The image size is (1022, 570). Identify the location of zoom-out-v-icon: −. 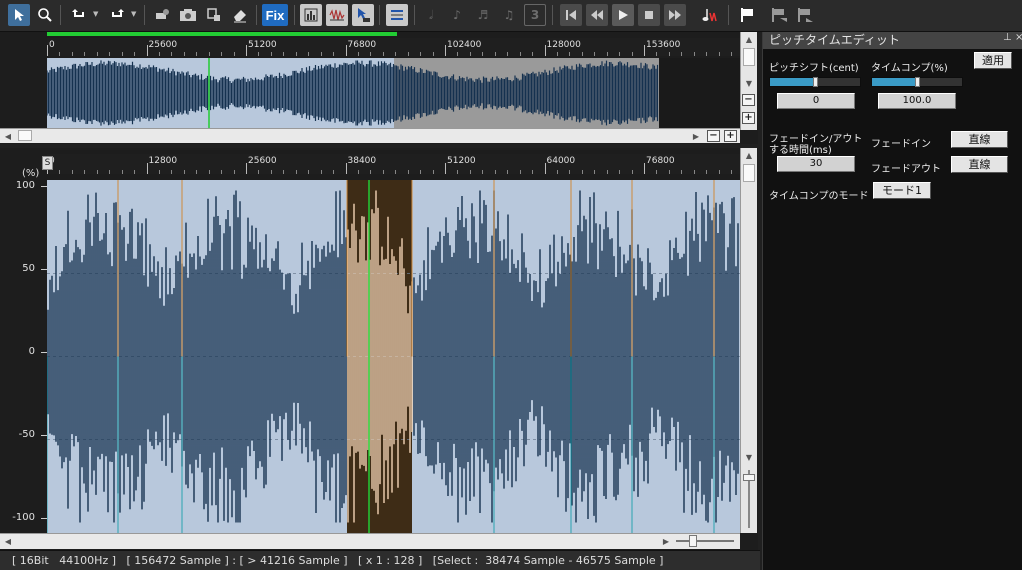
(748, 100).